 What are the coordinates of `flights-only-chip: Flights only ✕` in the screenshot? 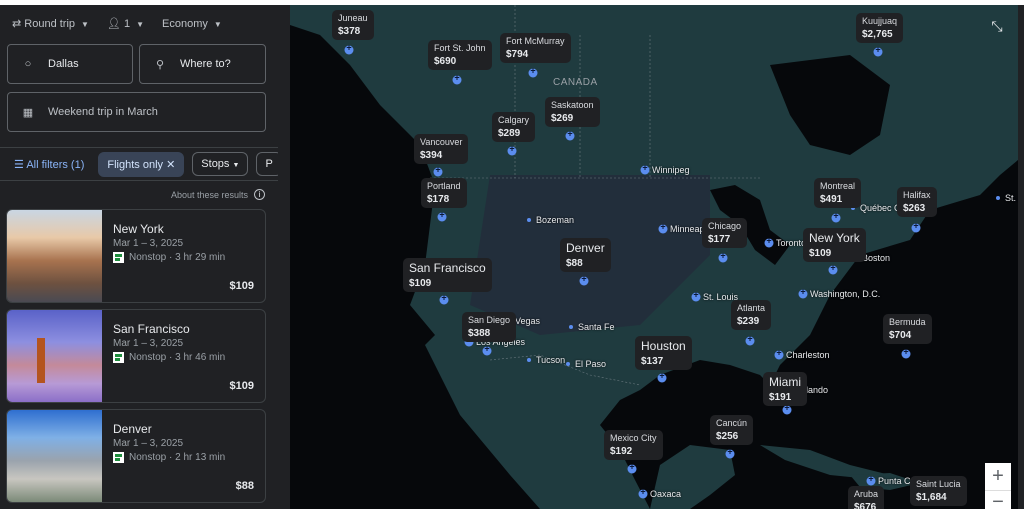 It's located at (141, 164).